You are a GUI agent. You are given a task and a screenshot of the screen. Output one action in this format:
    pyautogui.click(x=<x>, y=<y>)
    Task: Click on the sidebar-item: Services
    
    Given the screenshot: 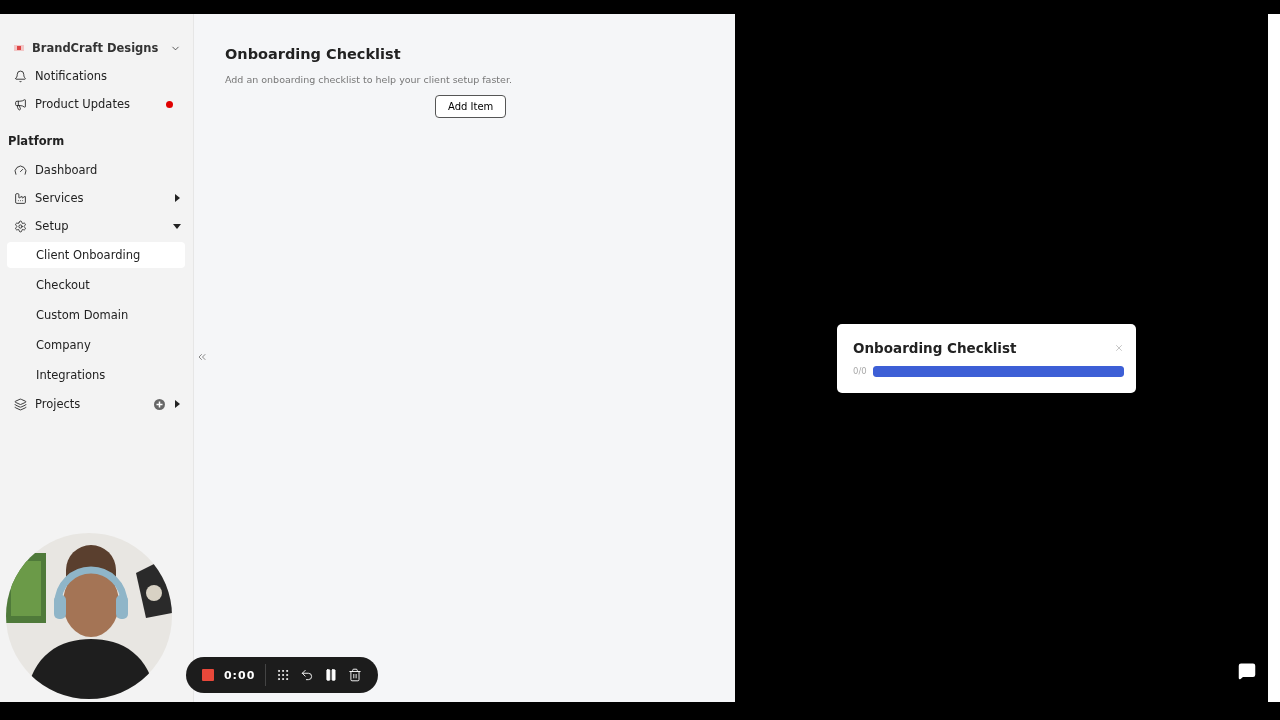 What is the action you would take?
    pyautogui.click(x=96, y=198)
    